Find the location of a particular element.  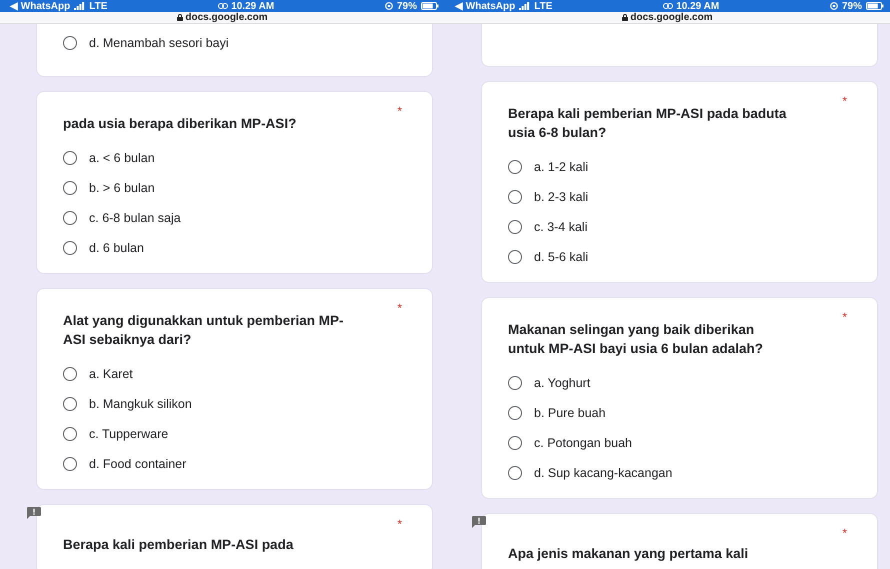

option-label: a. Karet is located at coordinates (111, 374).